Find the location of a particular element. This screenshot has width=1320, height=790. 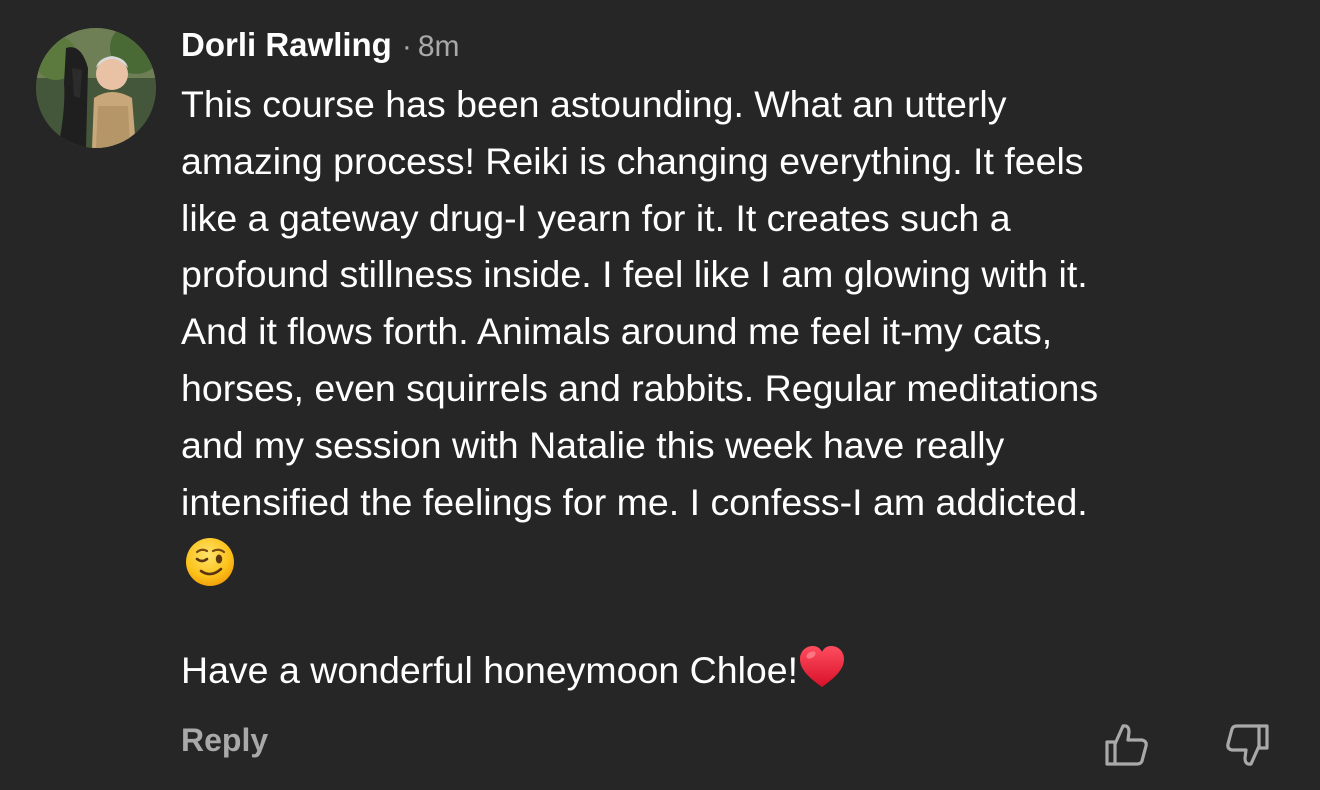

avatar is located at coordinates (96, 88).